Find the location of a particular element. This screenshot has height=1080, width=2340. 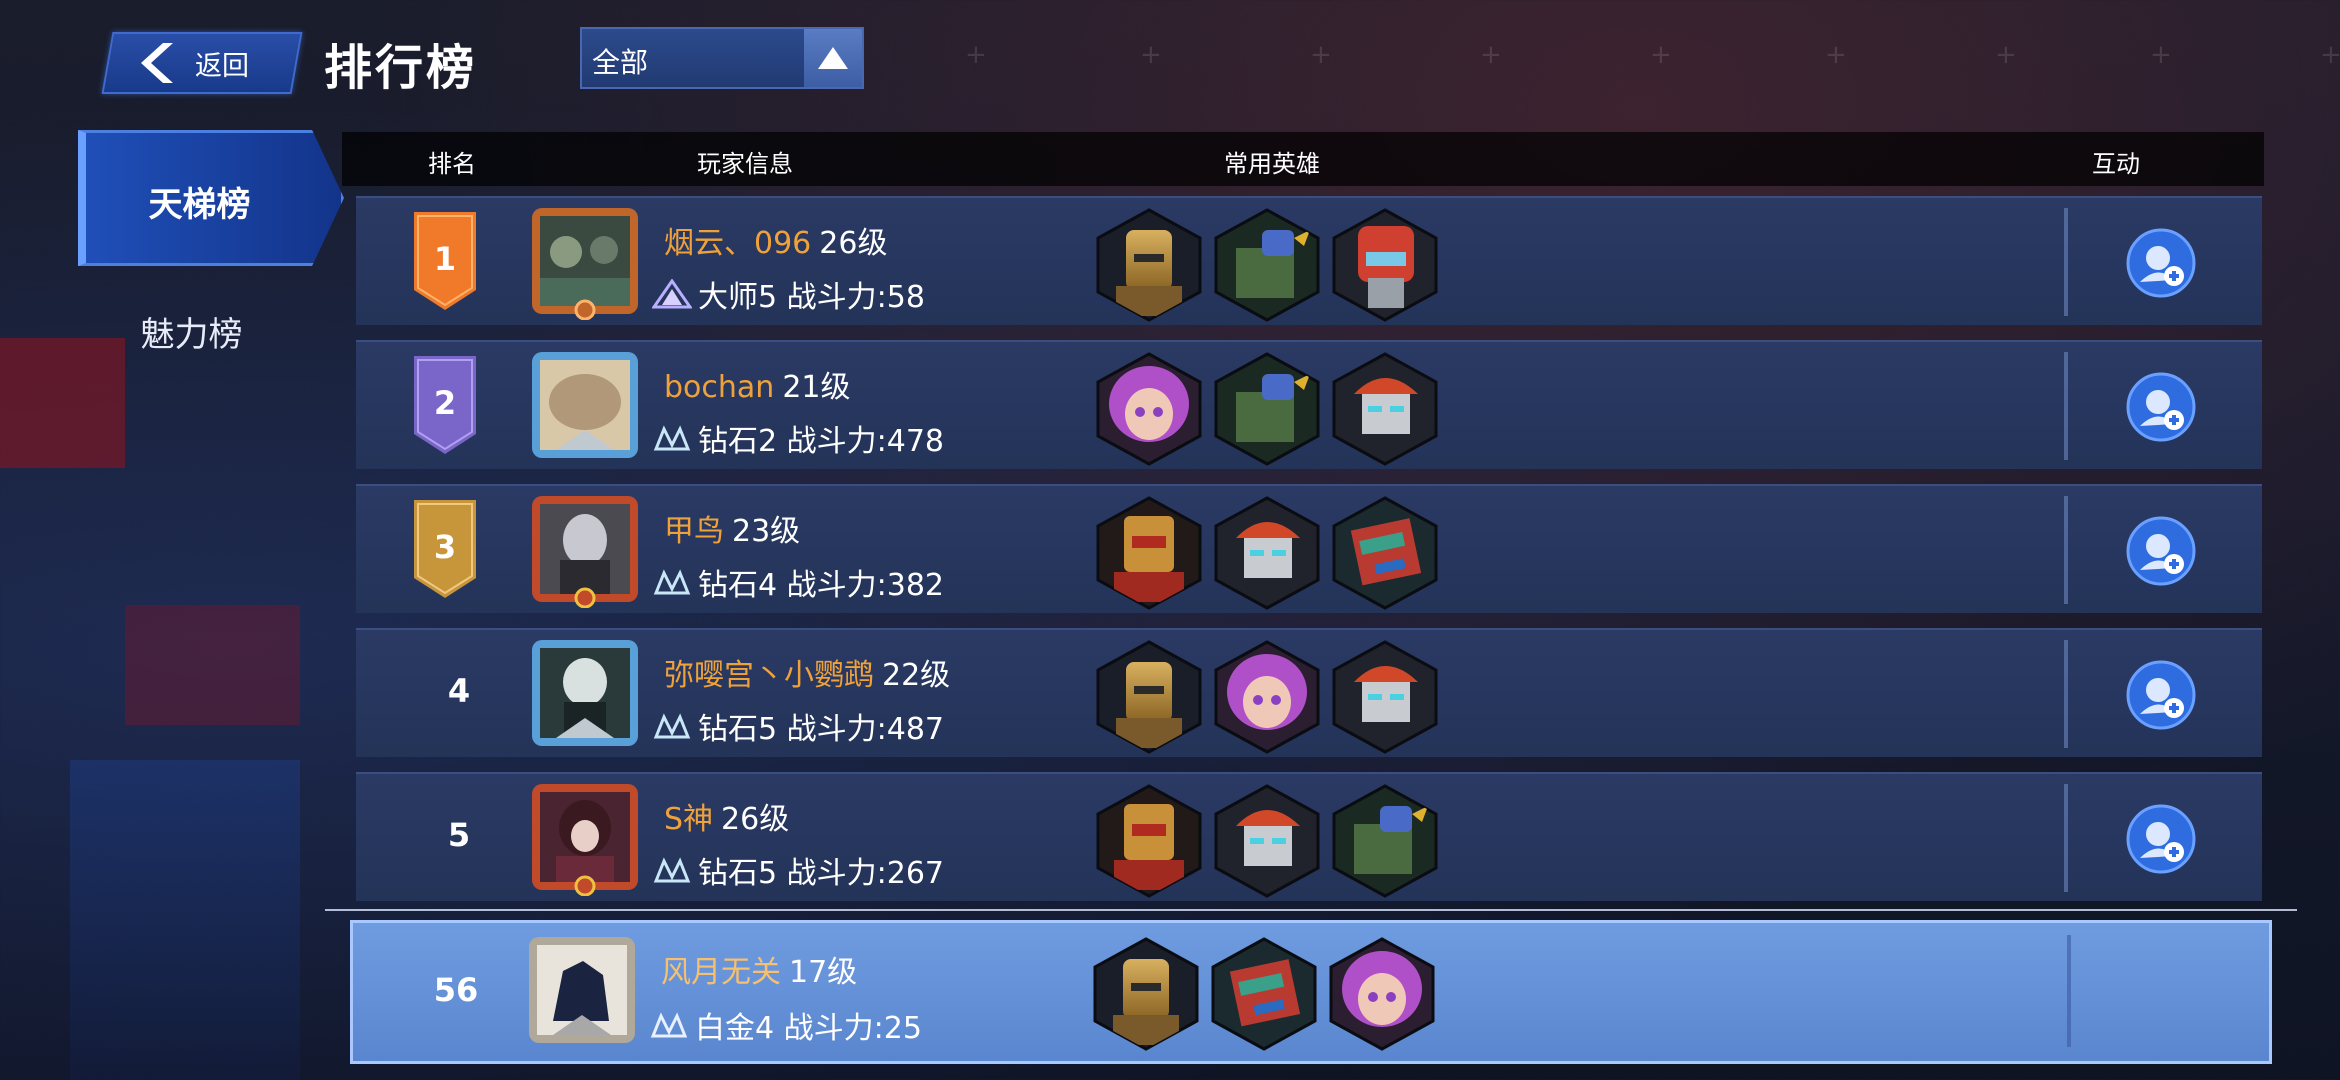

player-level: 23级 is located at coordinates (766, 531).